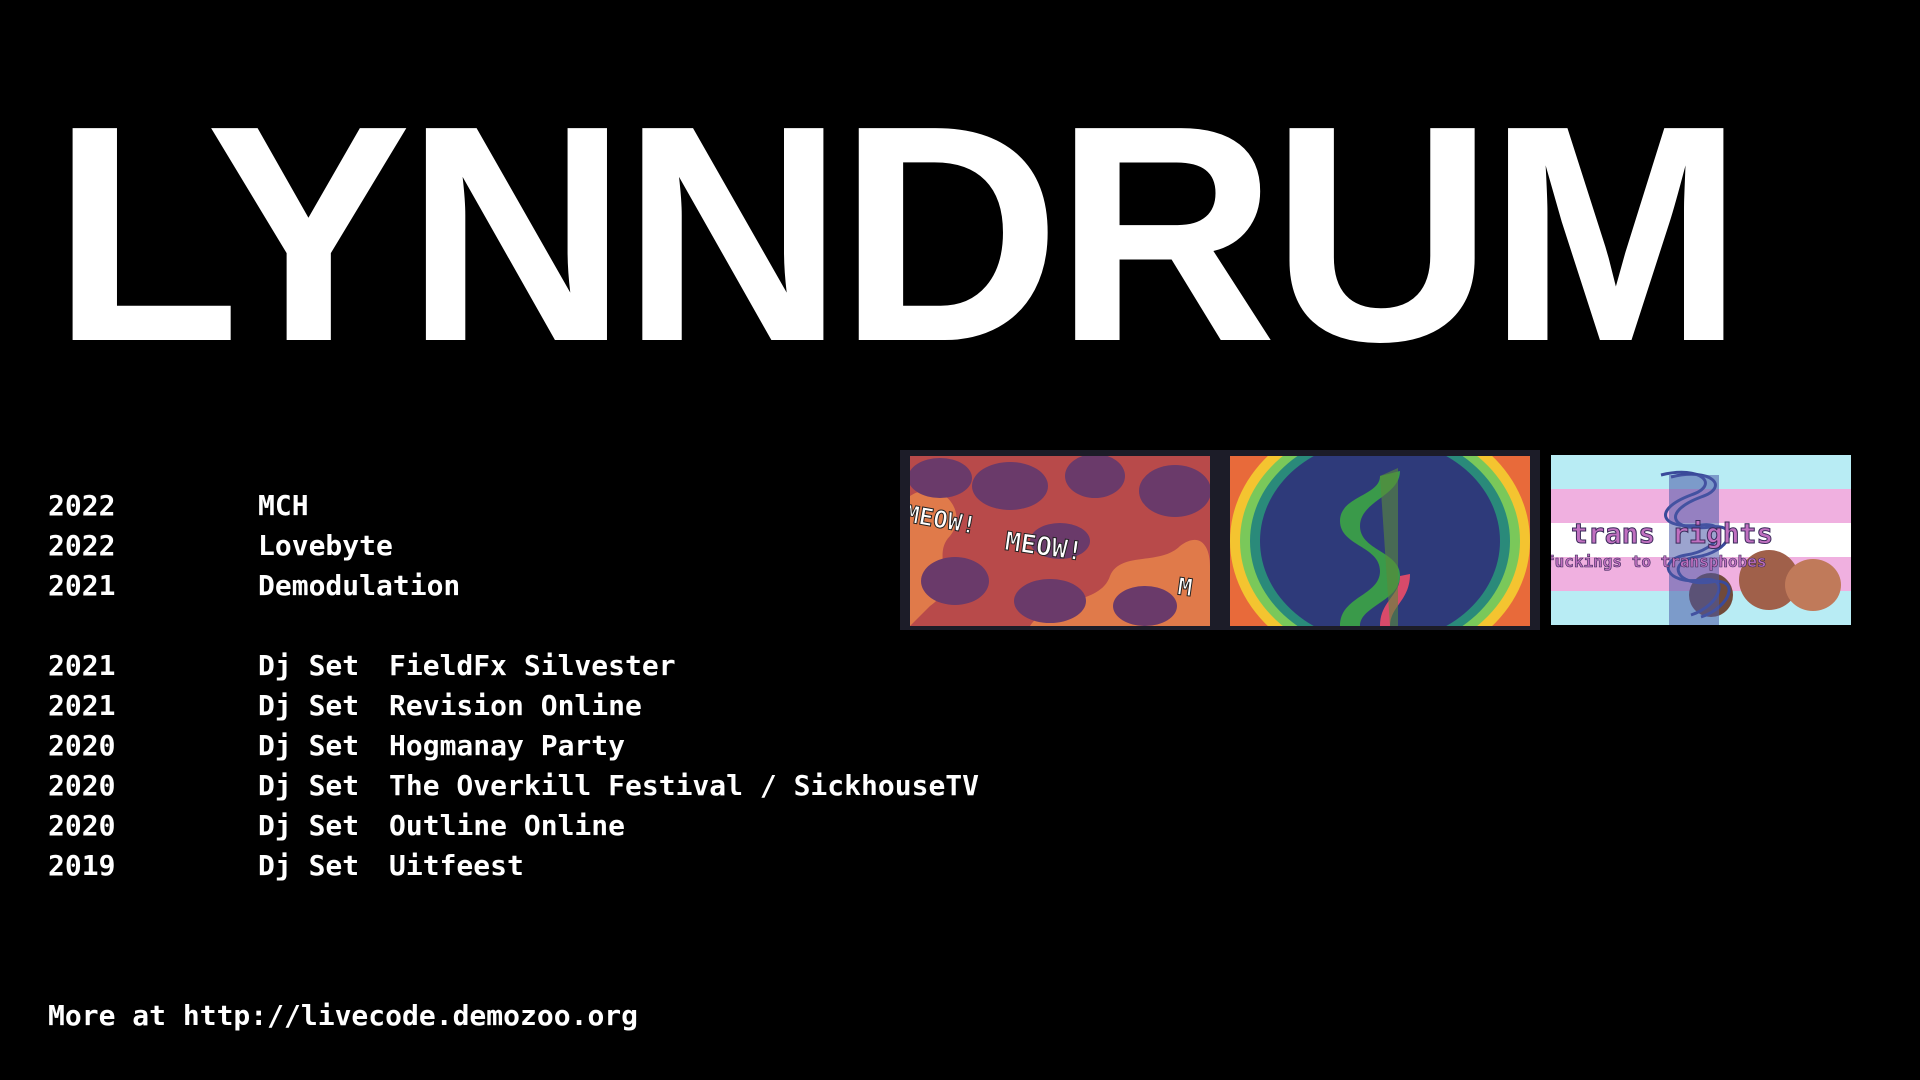 The width and height of the screenshot is (1920, 1080). I want to click on thumbnail-spiral, so click(1380, 541).